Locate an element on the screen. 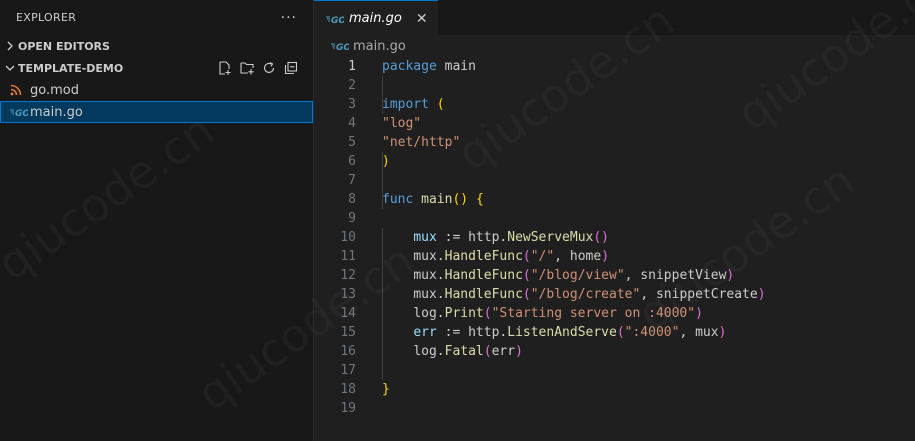 The height and width of the screenshot is (441, 915). collapse-all-icon is located at coordinates (291, 68).